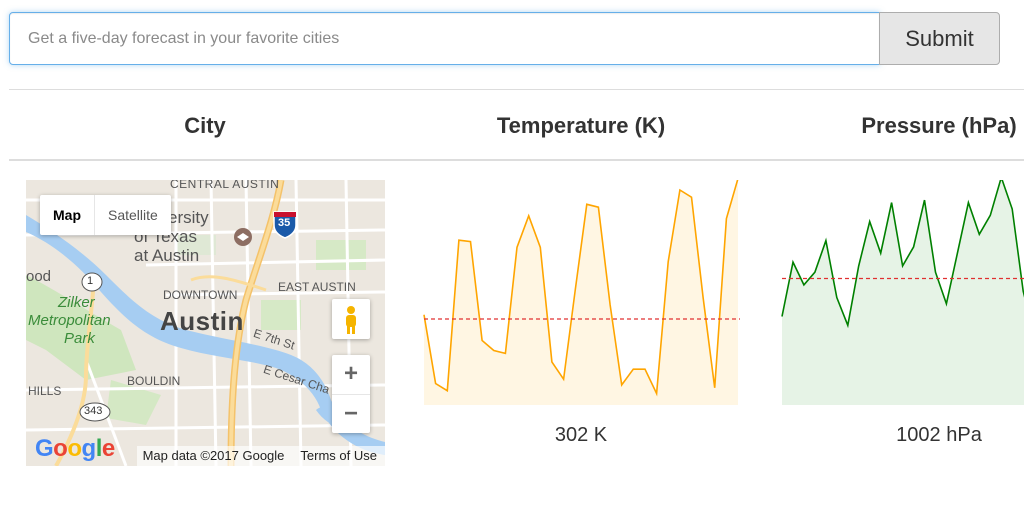  I want to click on zoom-control: + −, so click(351, 394).